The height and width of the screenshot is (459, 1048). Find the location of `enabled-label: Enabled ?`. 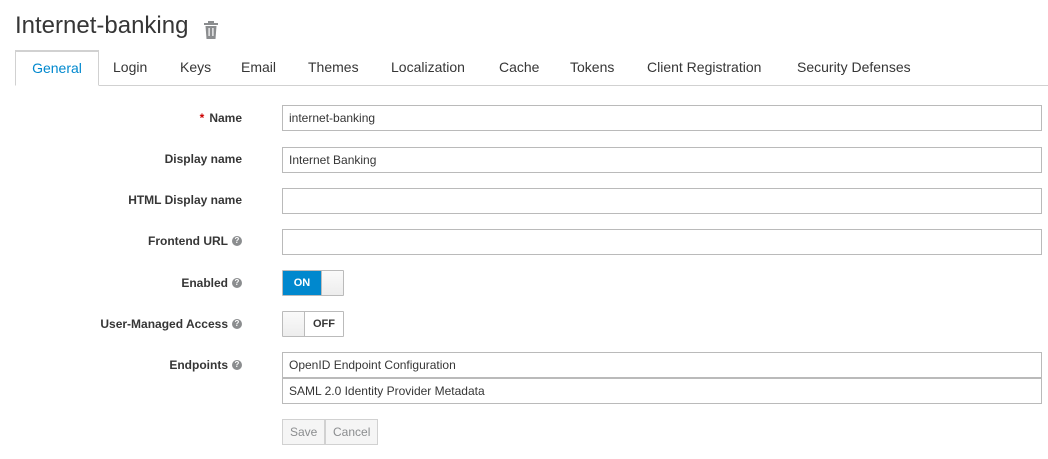

enabled-label: Enabled ? is located at coordinates (211, 283).